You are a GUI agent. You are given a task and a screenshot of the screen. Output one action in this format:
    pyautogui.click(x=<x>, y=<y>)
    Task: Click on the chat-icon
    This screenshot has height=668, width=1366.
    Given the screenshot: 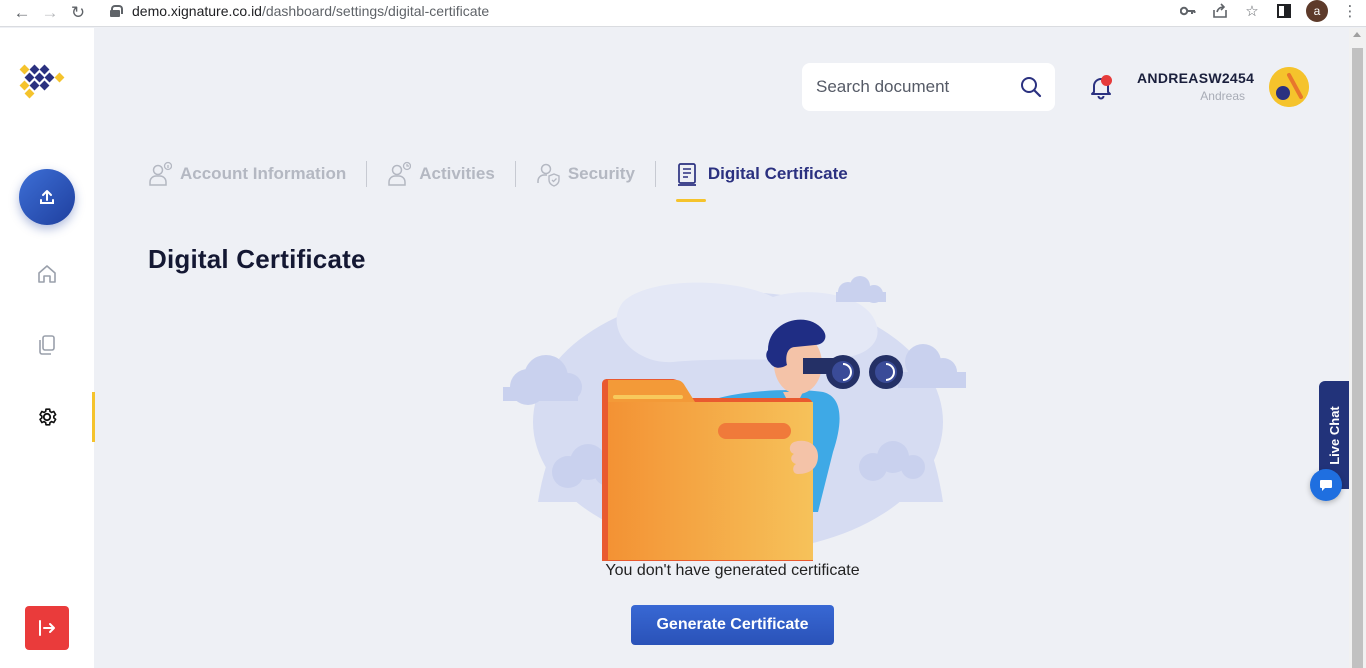 What is the action you would take?
    pyautogui.click(x=1326, y=485)
    